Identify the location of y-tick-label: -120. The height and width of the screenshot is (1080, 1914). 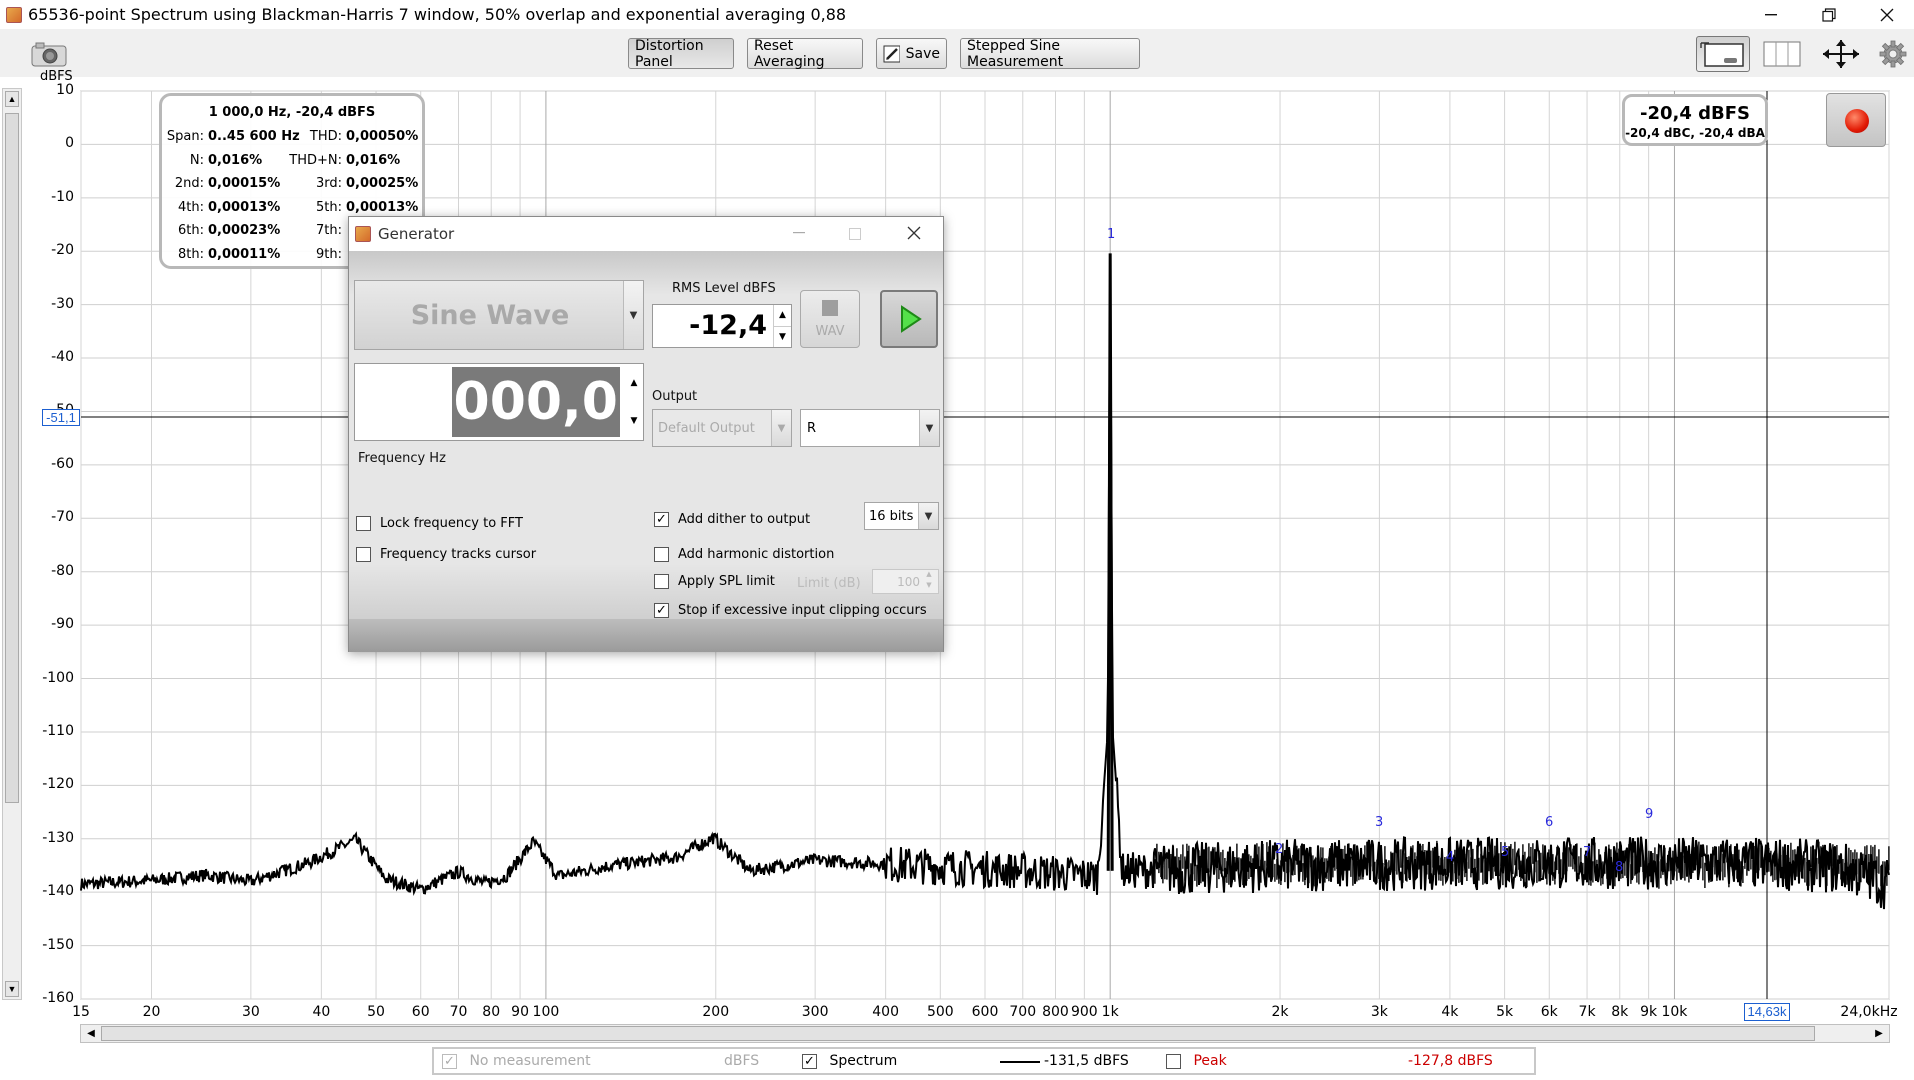
(58, 784).